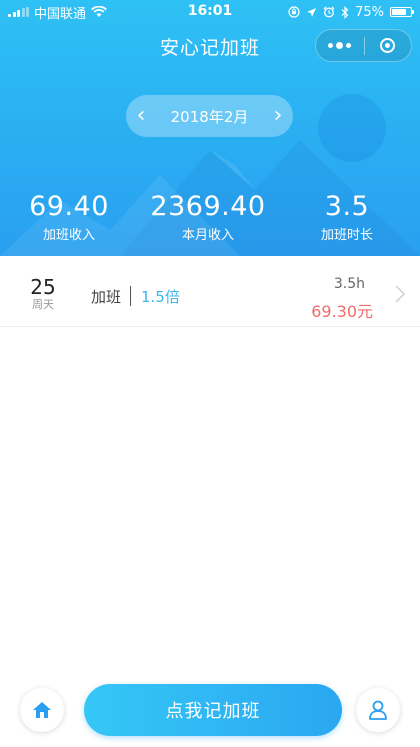  Describe the element at coordinates (43, 304) in the screenshot. I see `record-weekday: 周天` at that location.